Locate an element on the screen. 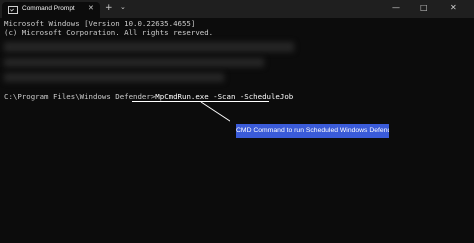  title-bar: Command Prompt ✕ + ⌄ — □ ✕ is located at coordinates (237, 9).